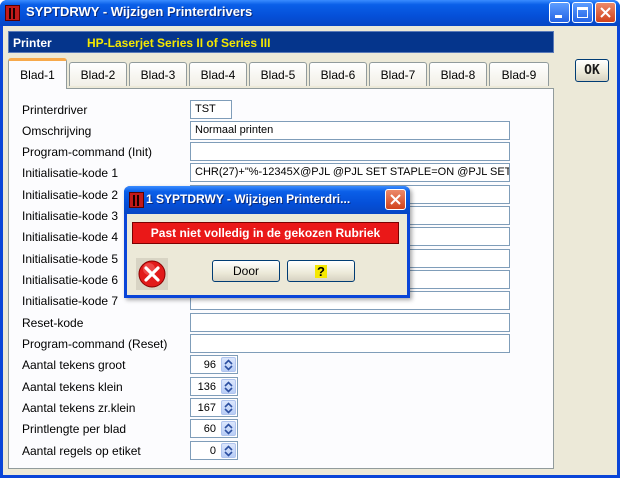 The width and height of the screenshot is (620, 478). Describe the element at coordinates (79, 408) in the screenshot. I see `tekens-zr-klein-label: Aantal tekens zr.klein` at that location.